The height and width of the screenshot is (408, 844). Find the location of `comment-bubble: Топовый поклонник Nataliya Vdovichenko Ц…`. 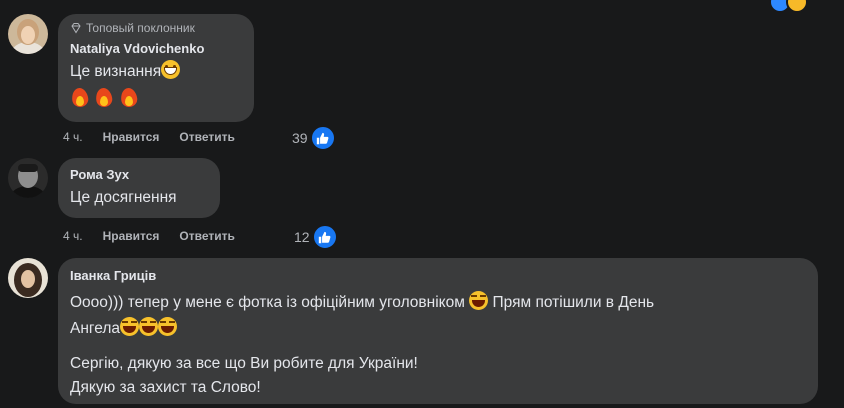

comment-bubble: Топовый поклонник Nataliya Vdovichenko Ц… is located at coordinates (156, 68).